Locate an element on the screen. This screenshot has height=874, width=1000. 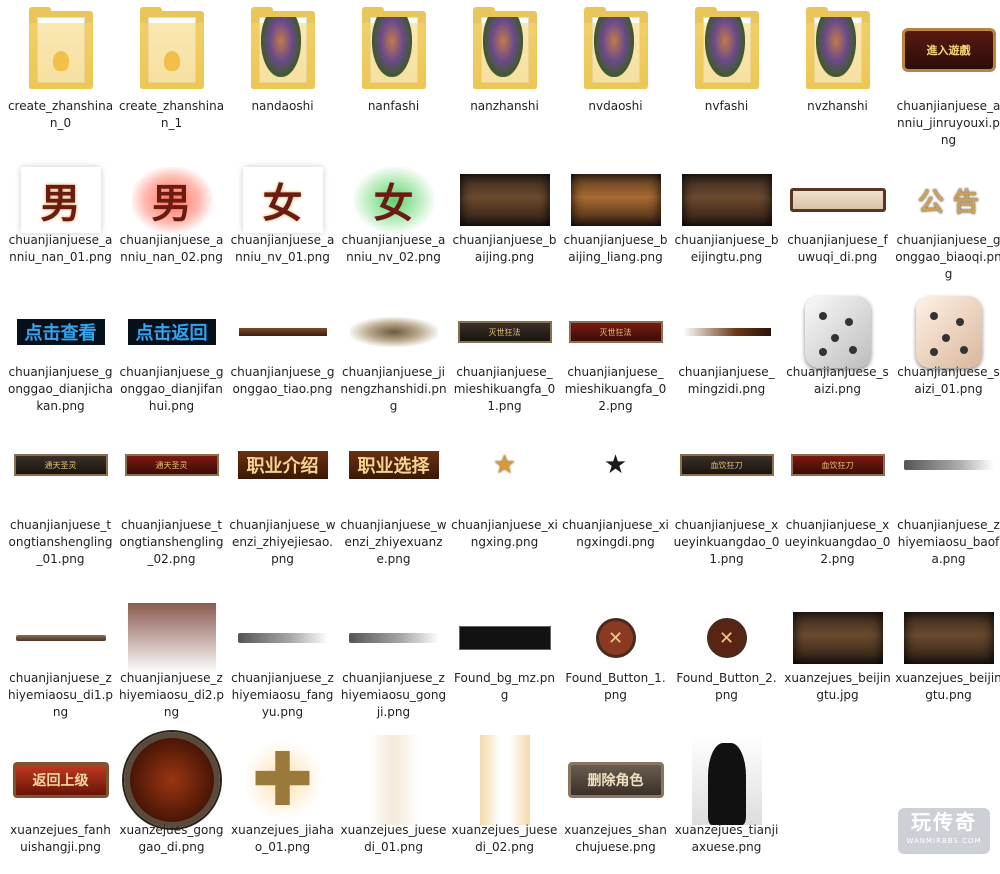
file-item: chuanjianjuese_gonggao_tiao.png is located at coordinates (282, 354).